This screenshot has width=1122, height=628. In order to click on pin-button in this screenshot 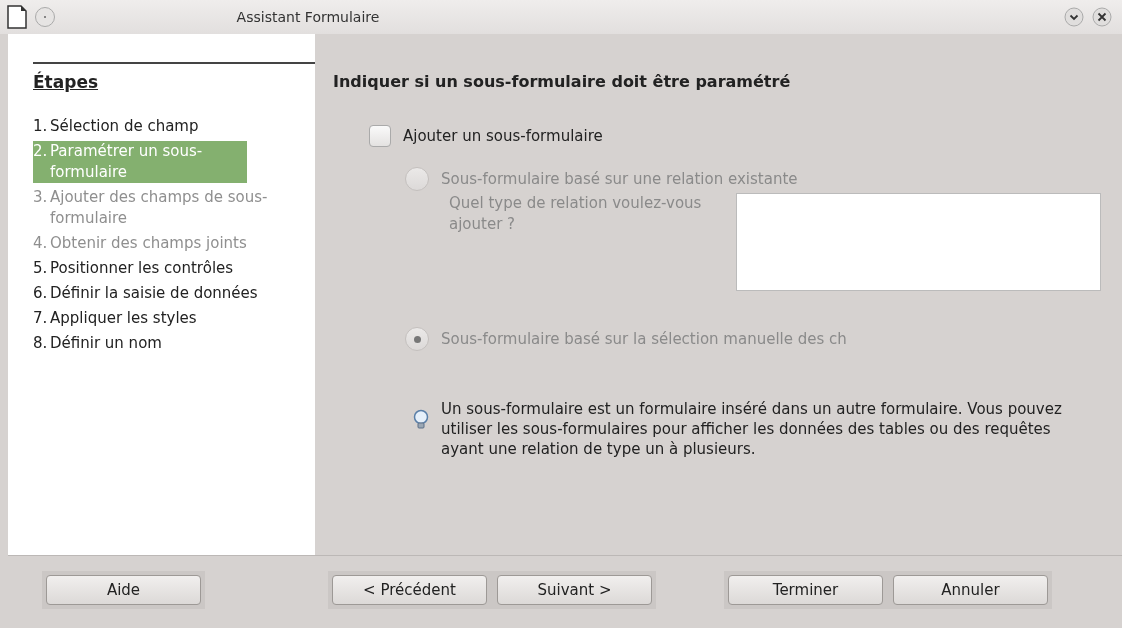, I will do `click(45, 17)`.